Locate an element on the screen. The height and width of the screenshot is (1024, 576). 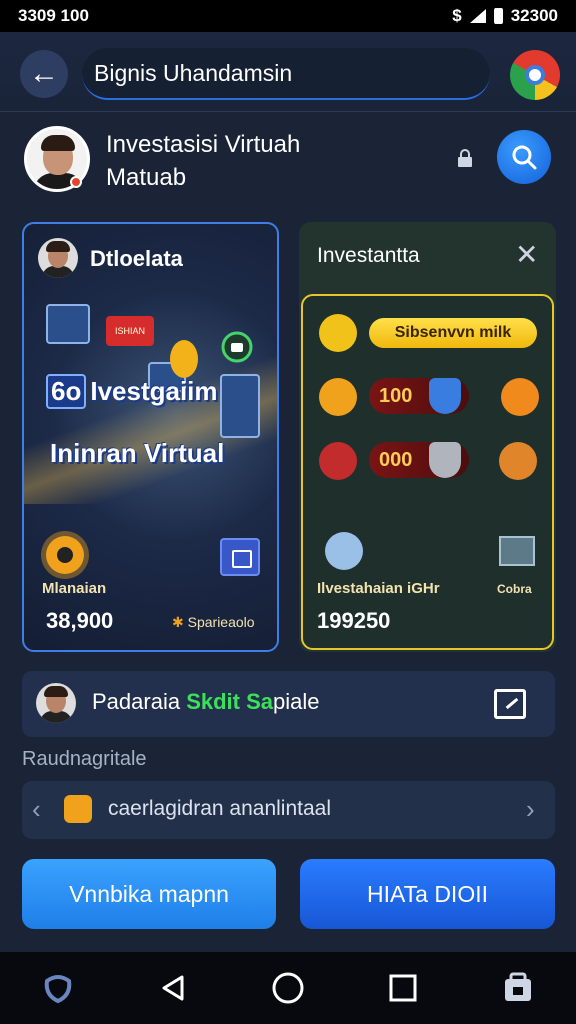
no-icon is located at coordinates (338, 461).